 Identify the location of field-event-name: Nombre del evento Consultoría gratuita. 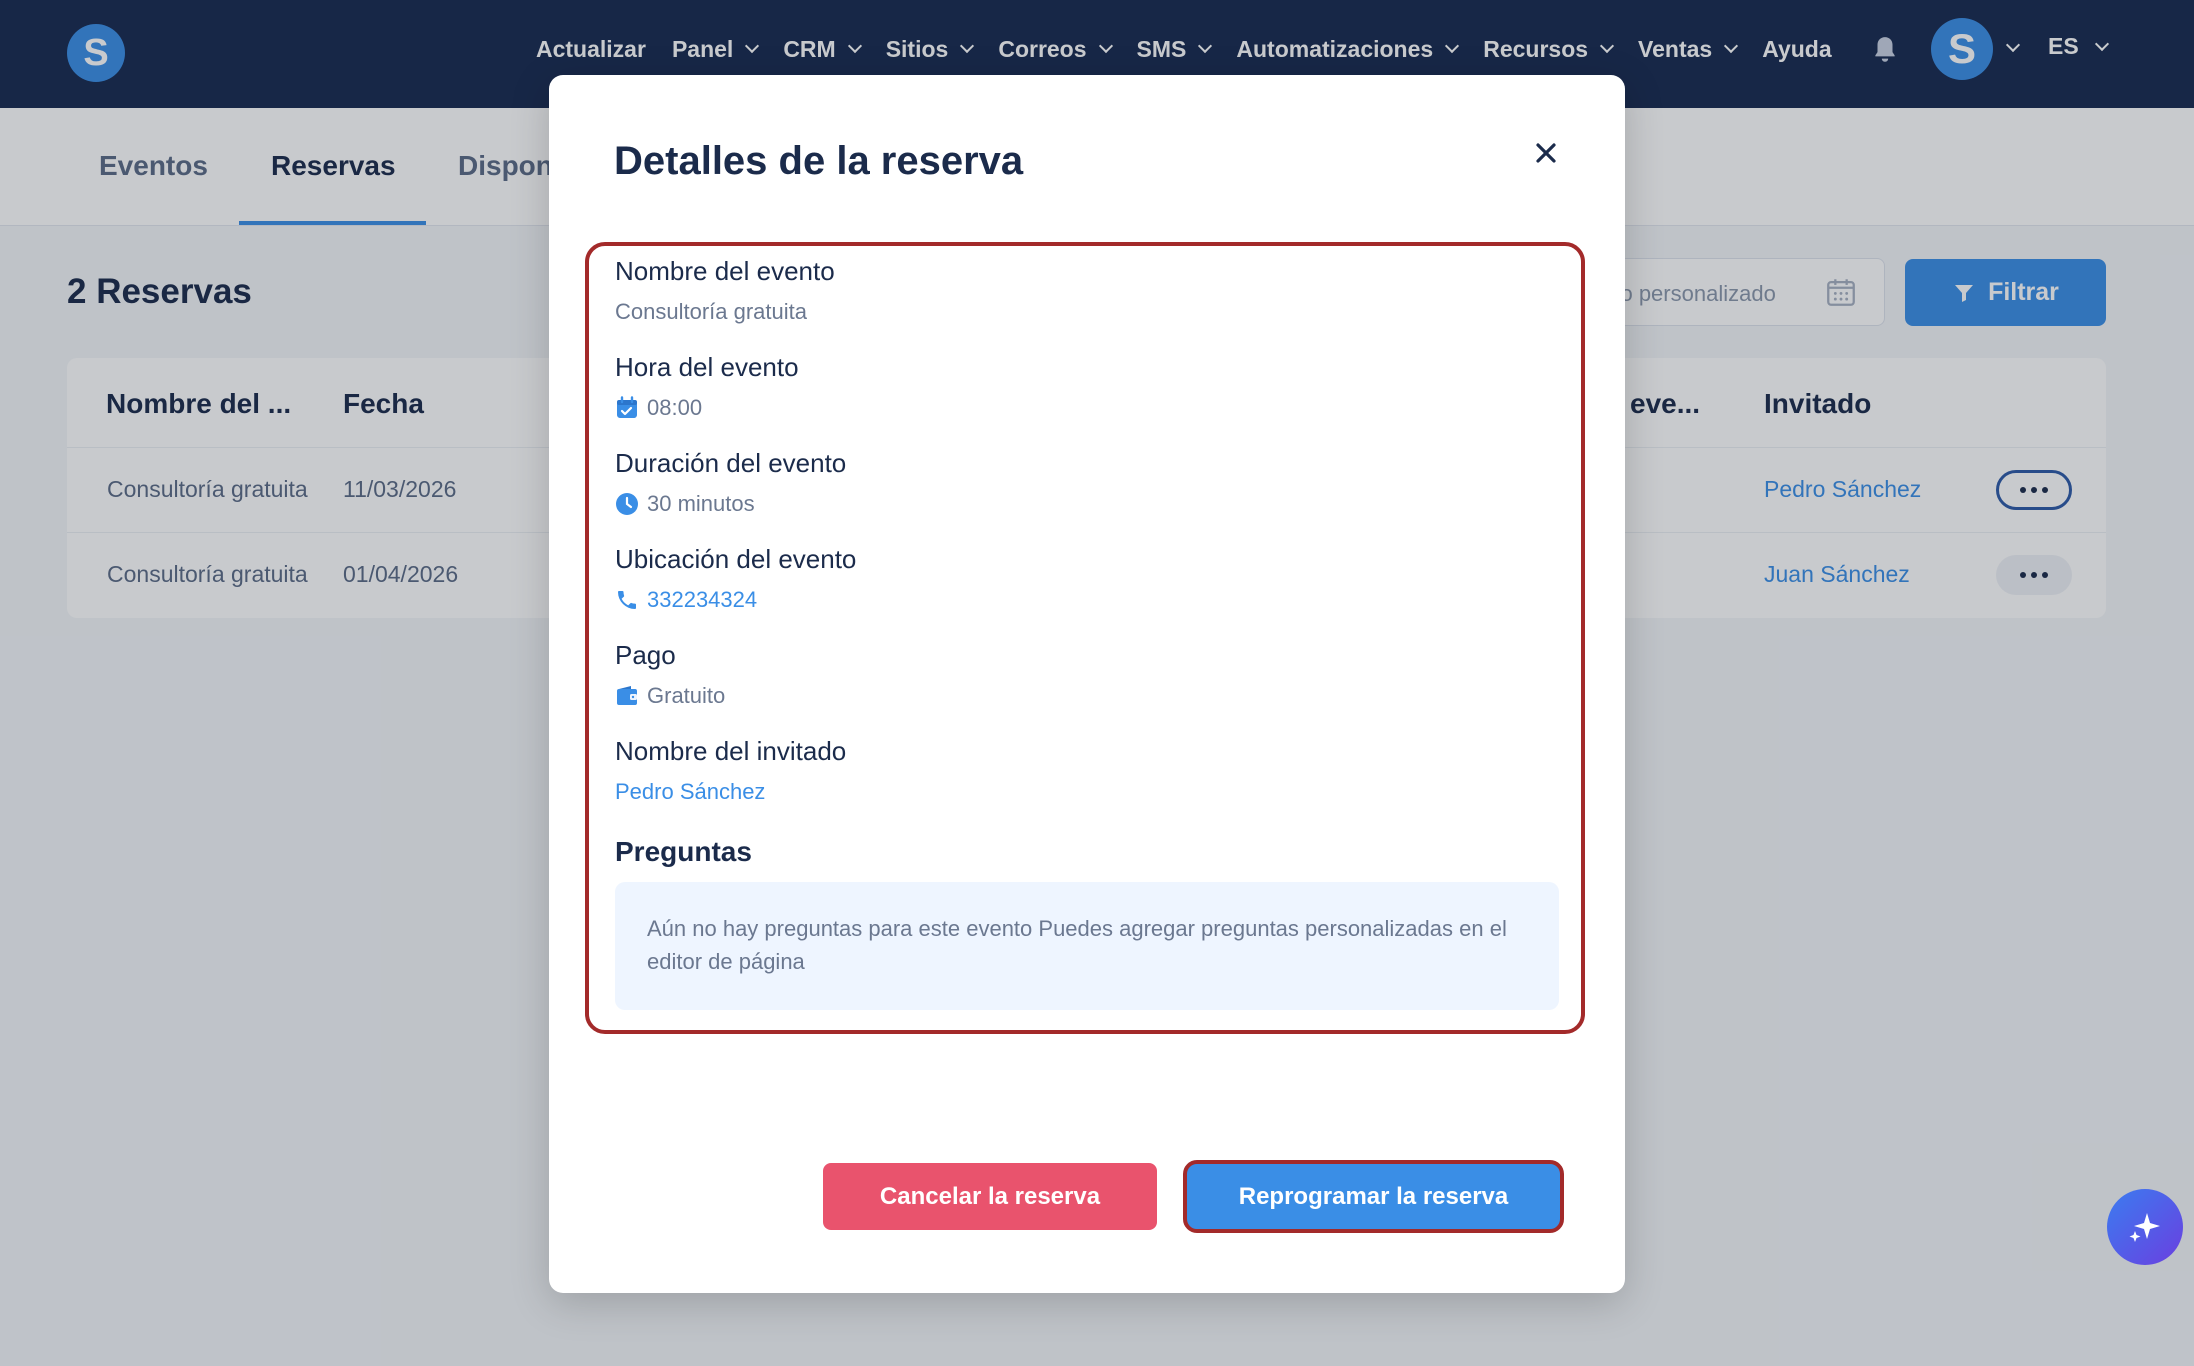
(725, 290).